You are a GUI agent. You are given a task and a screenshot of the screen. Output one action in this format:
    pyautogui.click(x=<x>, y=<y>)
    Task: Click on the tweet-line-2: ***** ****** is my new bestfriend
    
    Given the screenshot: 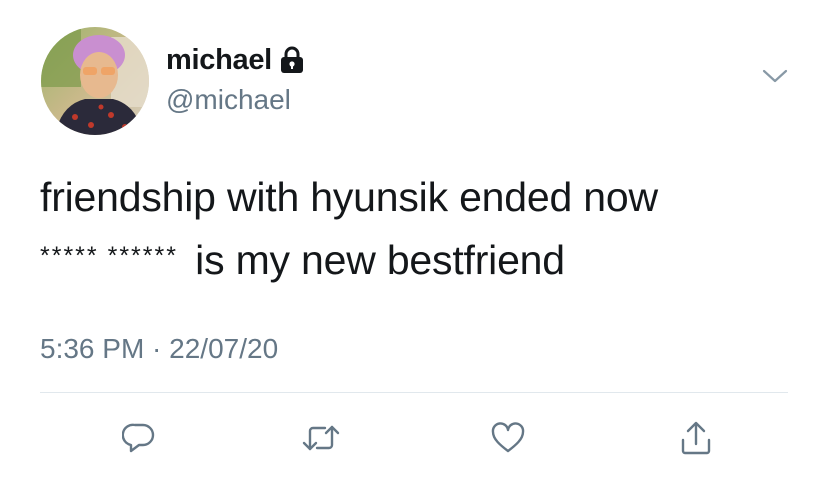 What is the action you would take?
    pyautogui.click(x=420, y=258)
    